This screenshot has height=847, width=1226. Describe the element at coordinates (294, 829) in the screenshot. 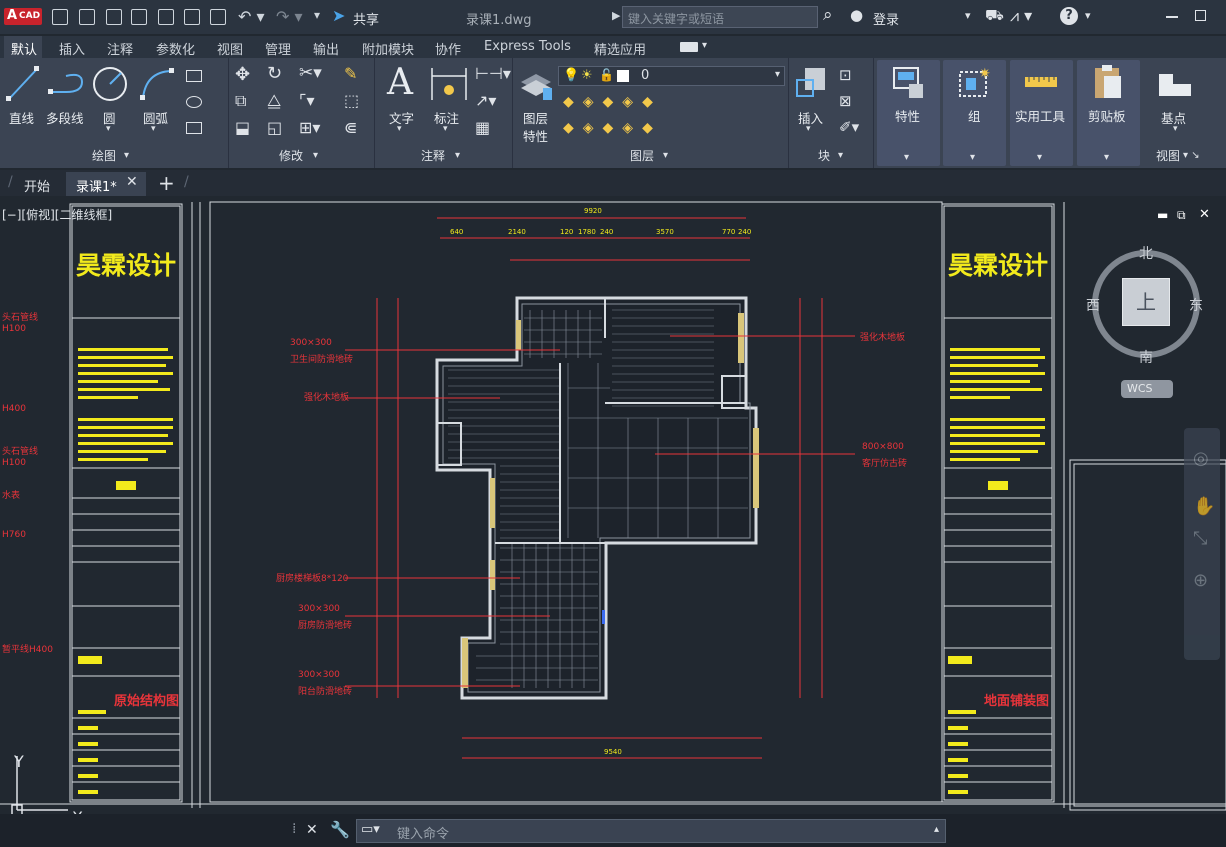

I see `command-grip-icon: ⁞` at that location.